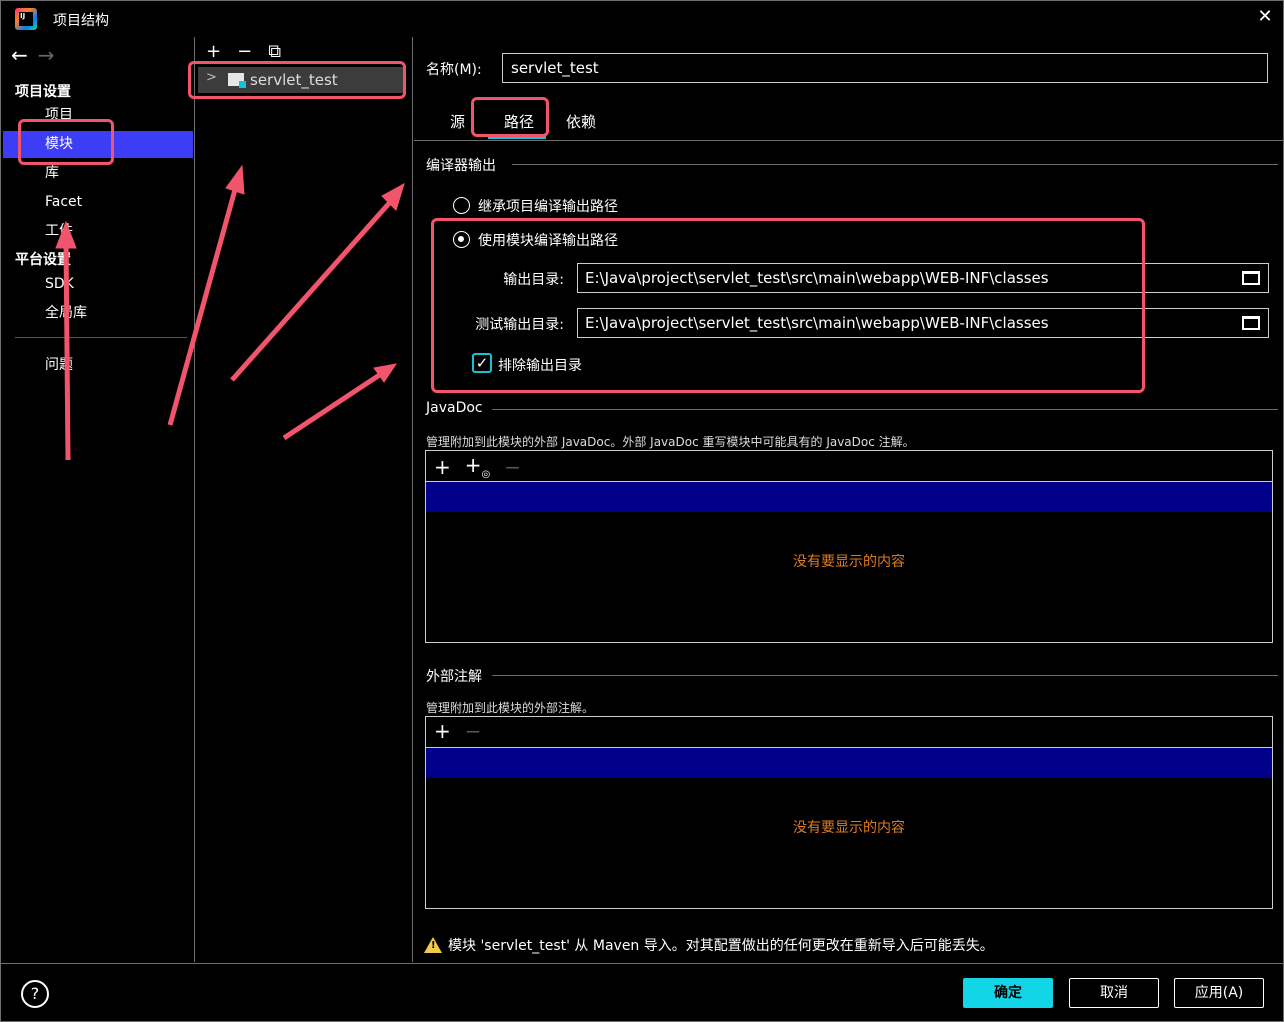 This screenshot has width=1284, height=1022. Describe the element at coordinates (519, 325) in the screenshot. I see `test-output-dir-label: 测试输出目录:` at that location.